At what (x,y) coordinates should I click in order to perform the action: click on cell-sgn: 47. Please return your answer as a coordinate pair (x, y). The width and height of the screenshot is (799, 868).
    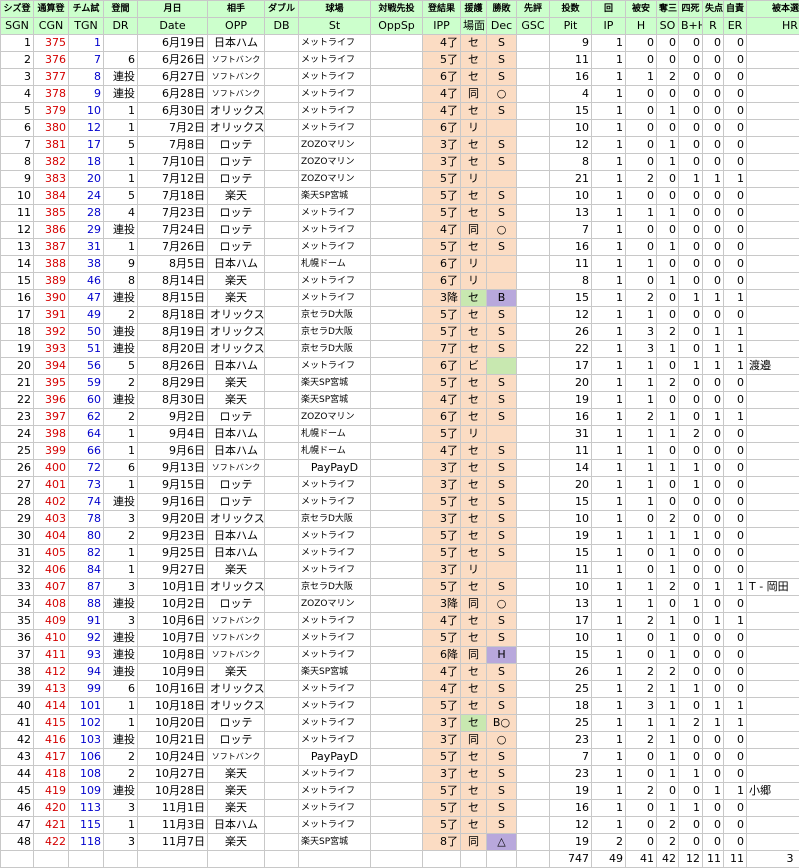
    Looking at the image, I should click on (17, 825).